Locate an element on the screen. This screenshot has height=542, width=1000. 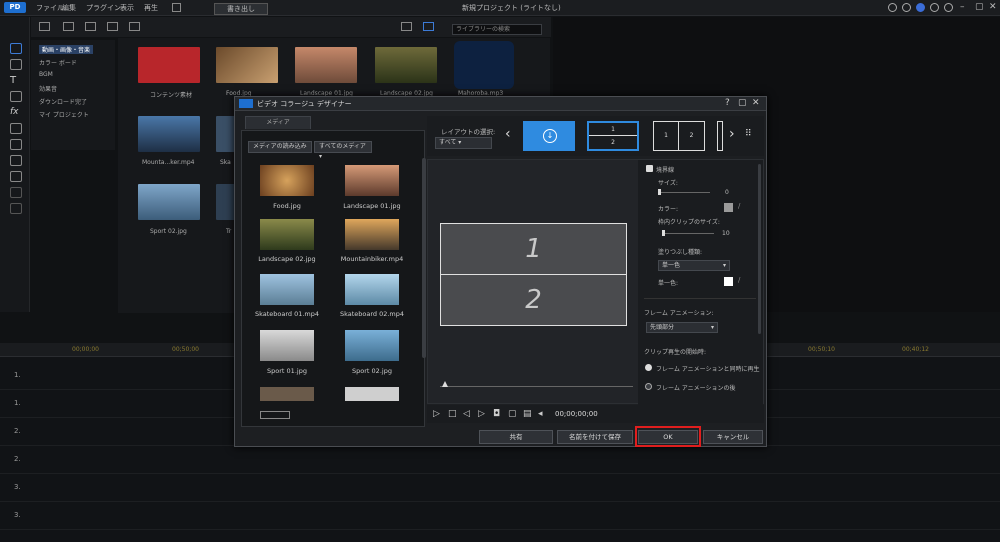
fullscreen-icon: ▢ is located at coordinates (512, 414).